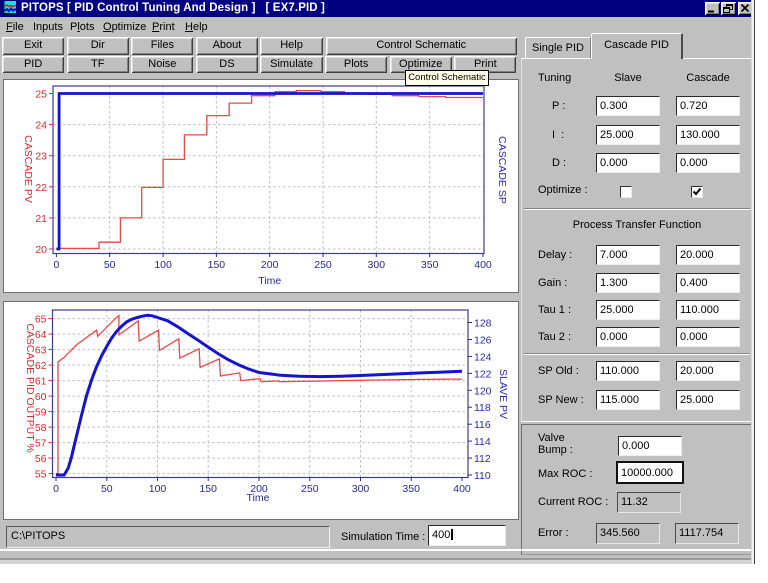 Image resolution: width=768 pixels, height=583 pixels. I want to click on svg-text: 120, so click(483, 391).